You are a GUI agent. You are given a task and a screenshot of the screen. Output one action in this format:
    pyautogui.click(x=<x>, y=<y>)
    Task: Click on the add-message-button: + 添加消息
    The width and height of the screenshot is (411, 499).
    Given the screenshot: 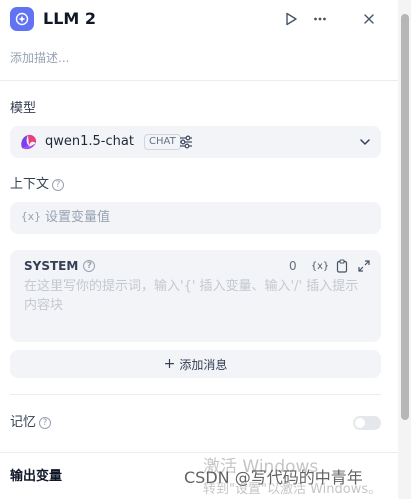 What is the action you would take?
    pyautogui.click(x=195, y=364)
    